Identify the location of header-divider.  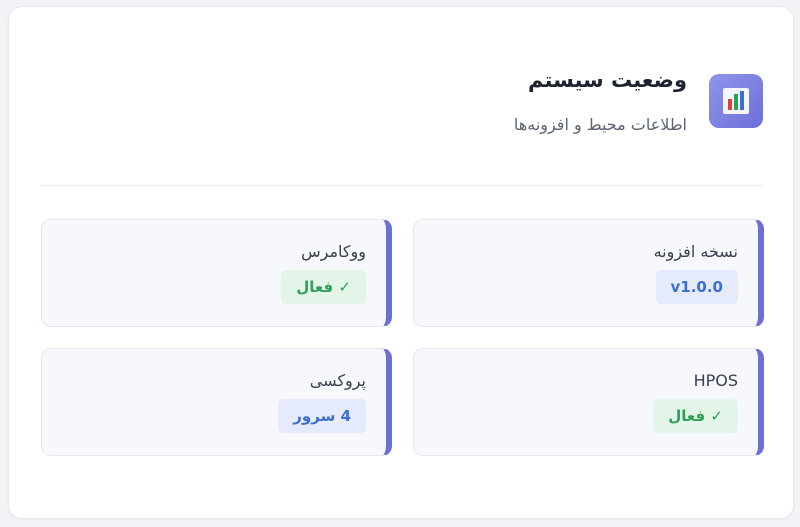
(402, 185).